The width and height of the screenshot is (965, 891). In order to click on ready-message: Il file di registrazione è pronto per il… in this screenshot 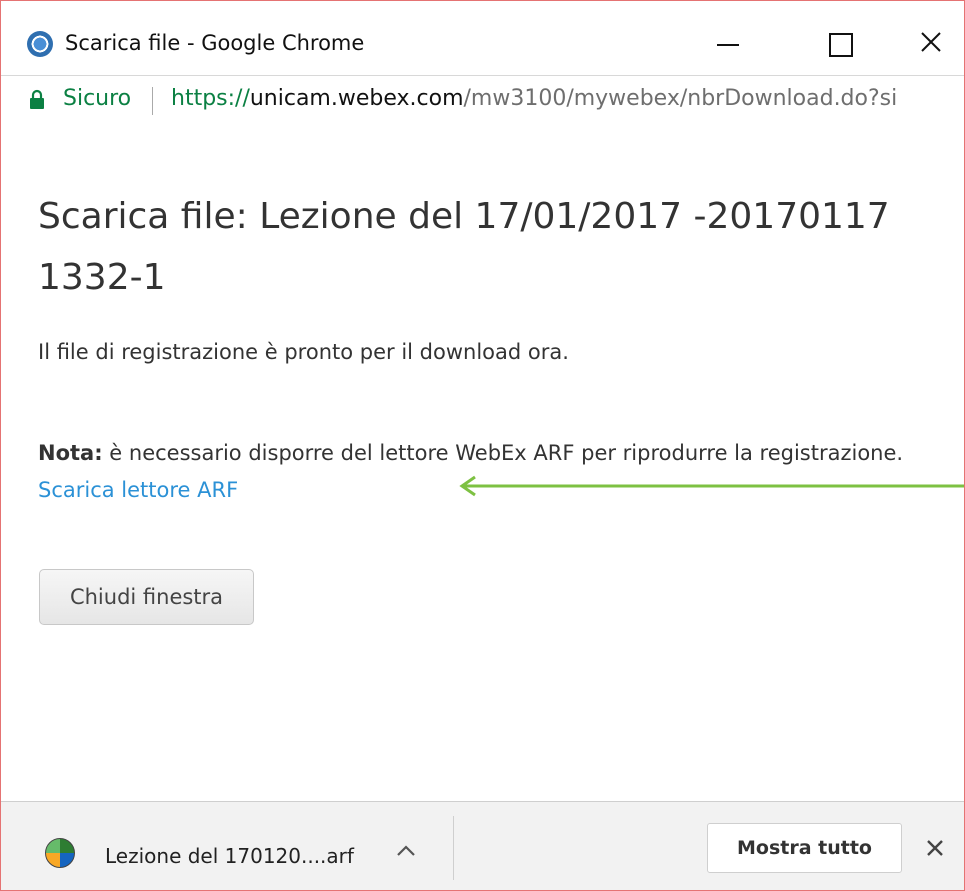, I will do `click(303, 352)`.